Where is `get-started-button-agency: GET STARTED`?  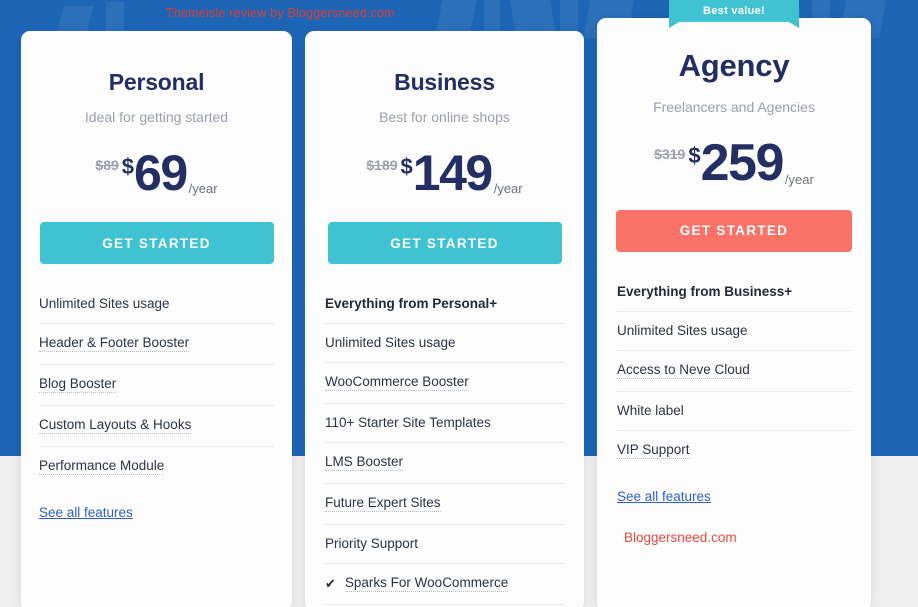
get-started-button-agency: GET STARTED is located at coordinates (734, 230).